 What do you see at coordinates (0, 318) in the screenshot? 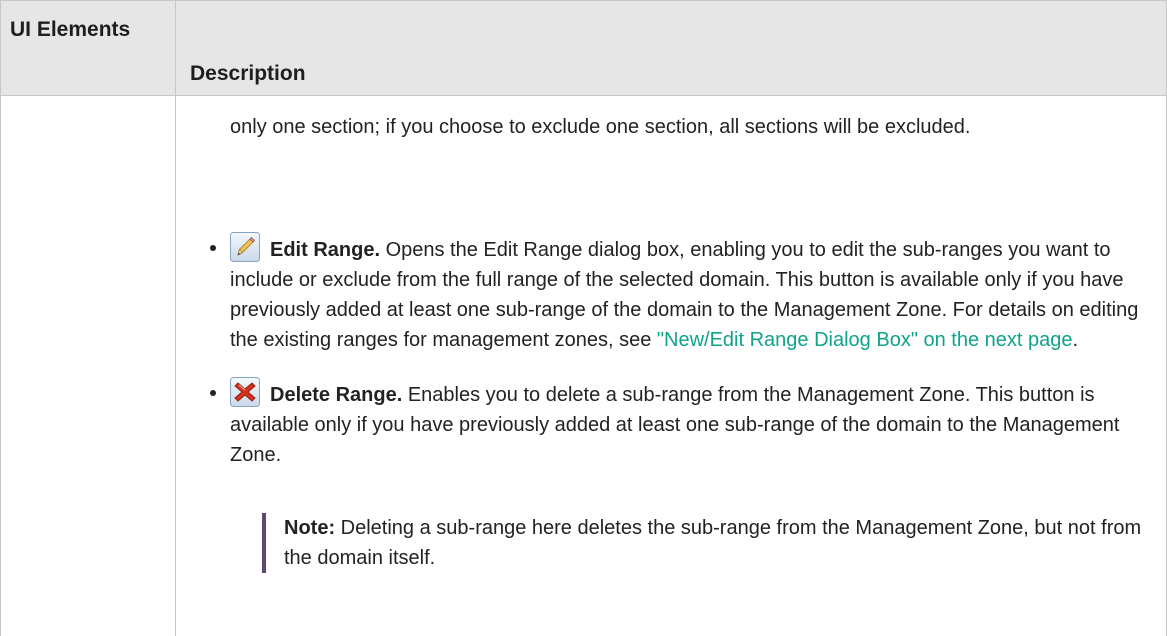
I see `table-left-border` at bounding box center [0, 318].